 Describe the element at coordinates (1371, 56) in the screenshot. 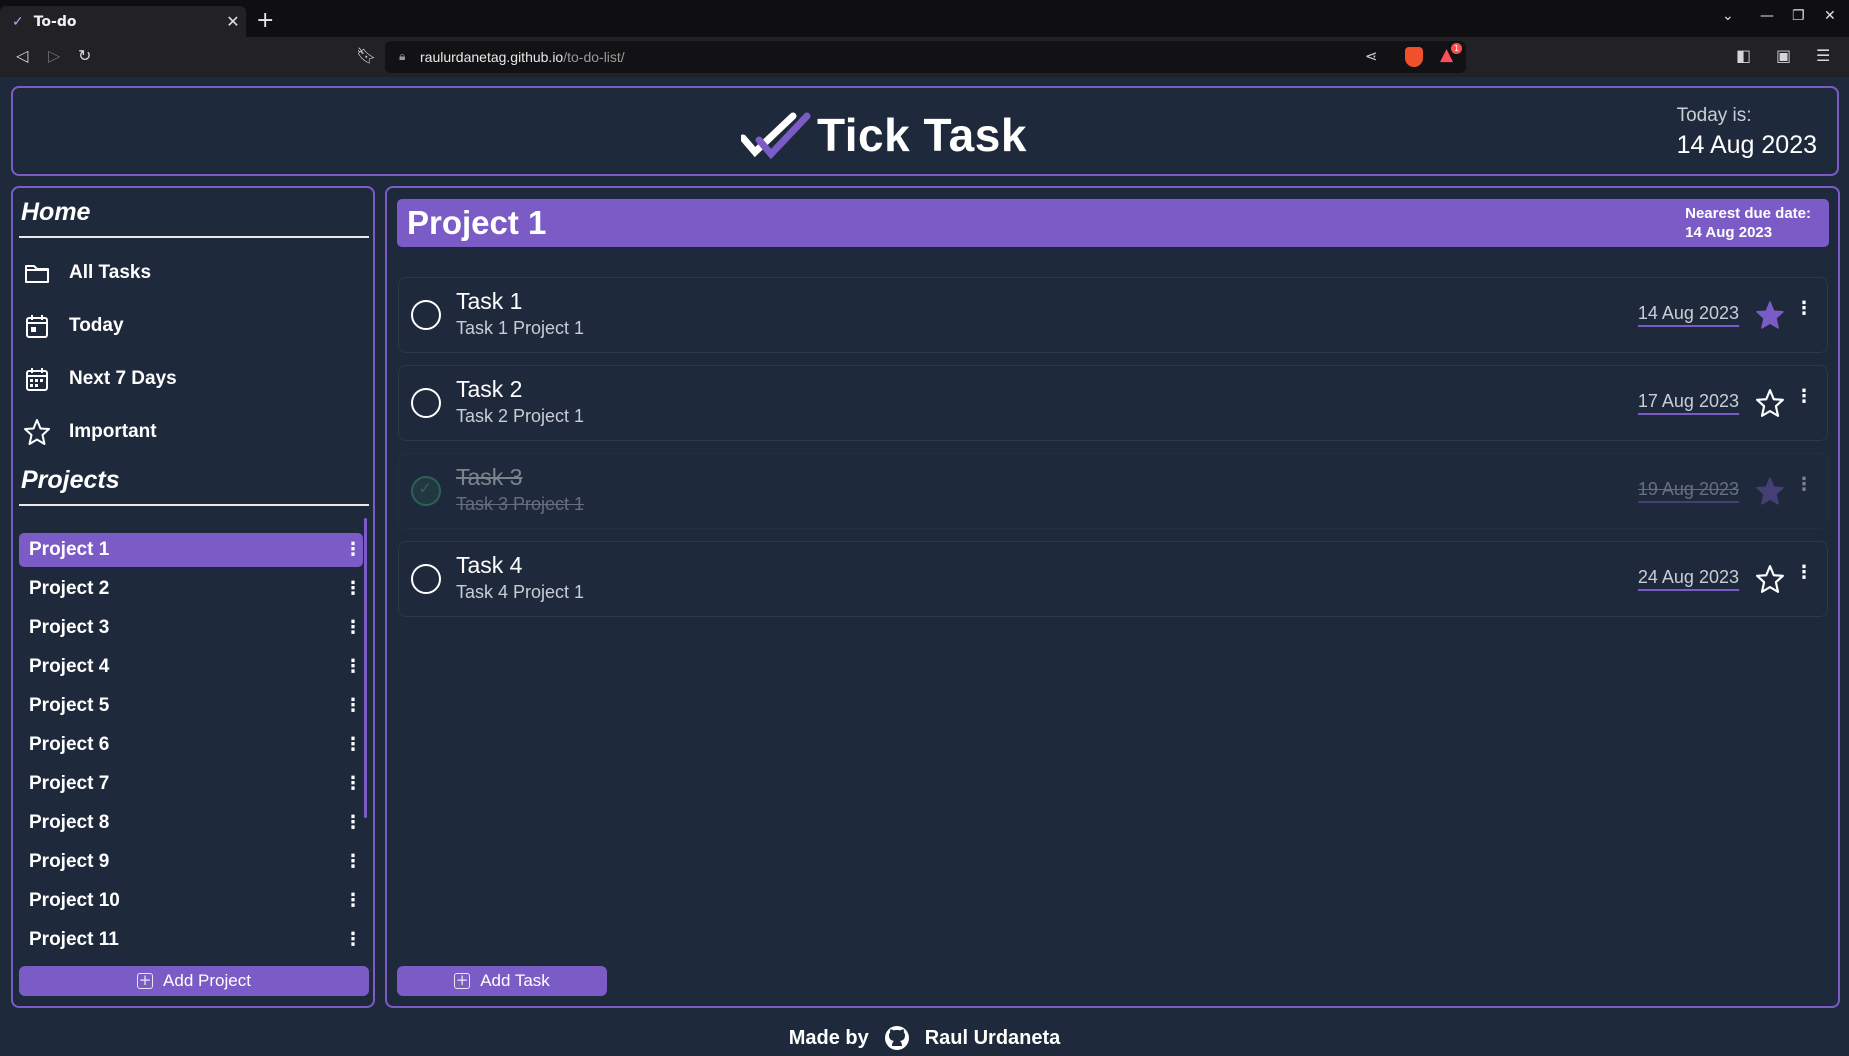

I see `share-icon: ⋖` at that location.